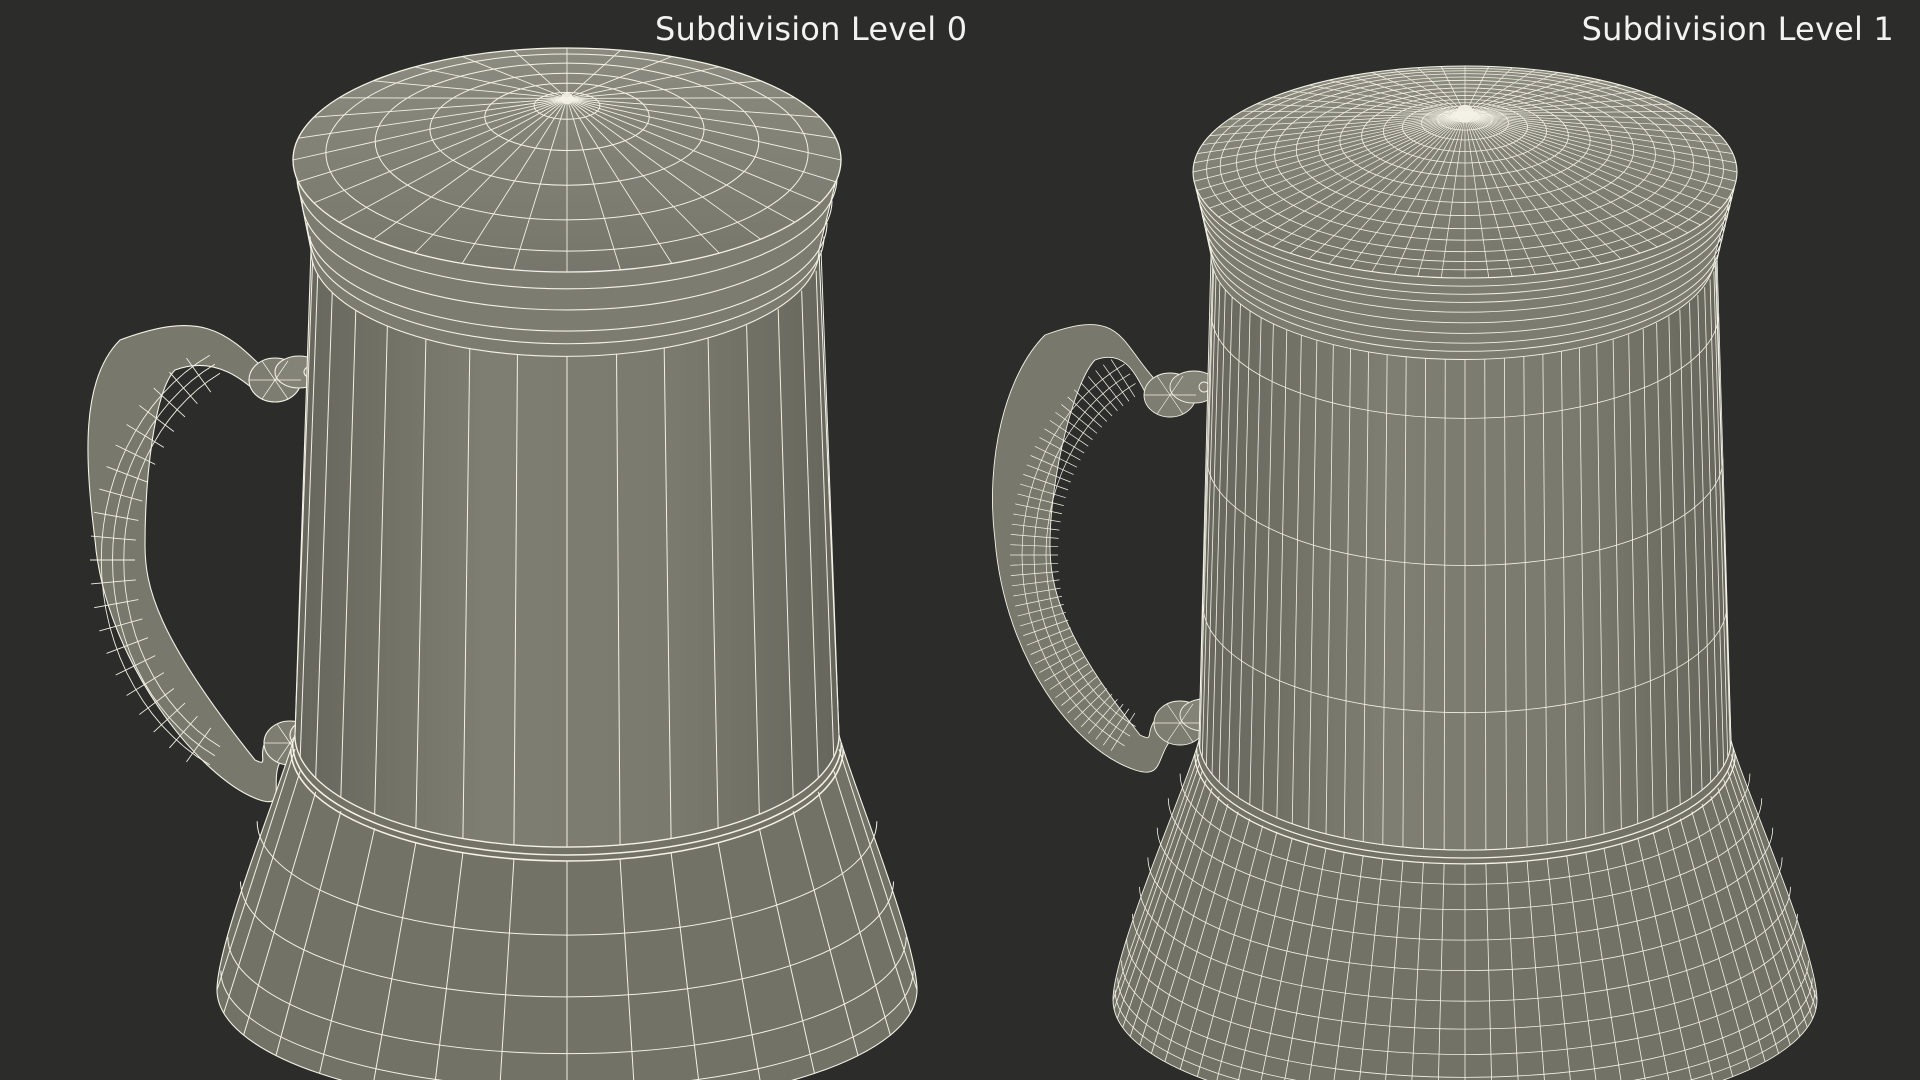  What do you see at coordinates (1110, 548) in the screenshot?
I see `mug-right-handle` at bounding box center [1110, 548].